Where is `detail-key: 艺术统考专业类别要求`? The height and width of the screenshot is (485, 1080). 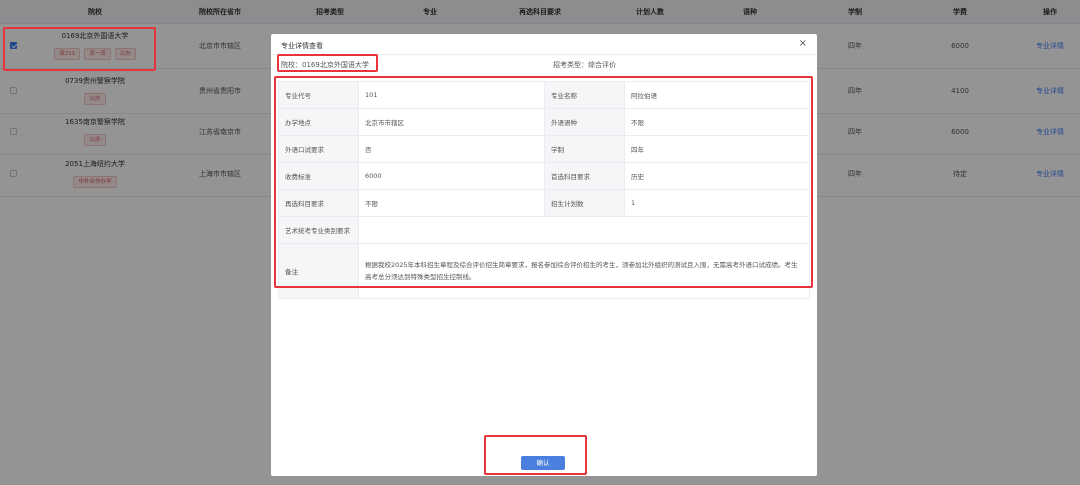
detail-key: 艺术统考专业类别要求 is located at coordinates (319, 230).